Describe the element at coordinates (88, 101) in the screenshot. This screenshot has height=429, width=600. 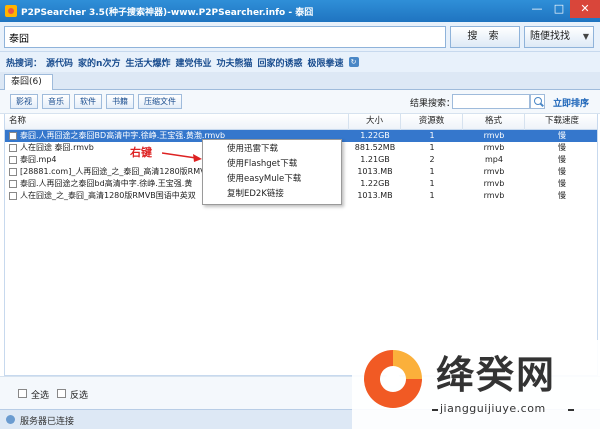
I see `filter-software-button: 软件` at that location.